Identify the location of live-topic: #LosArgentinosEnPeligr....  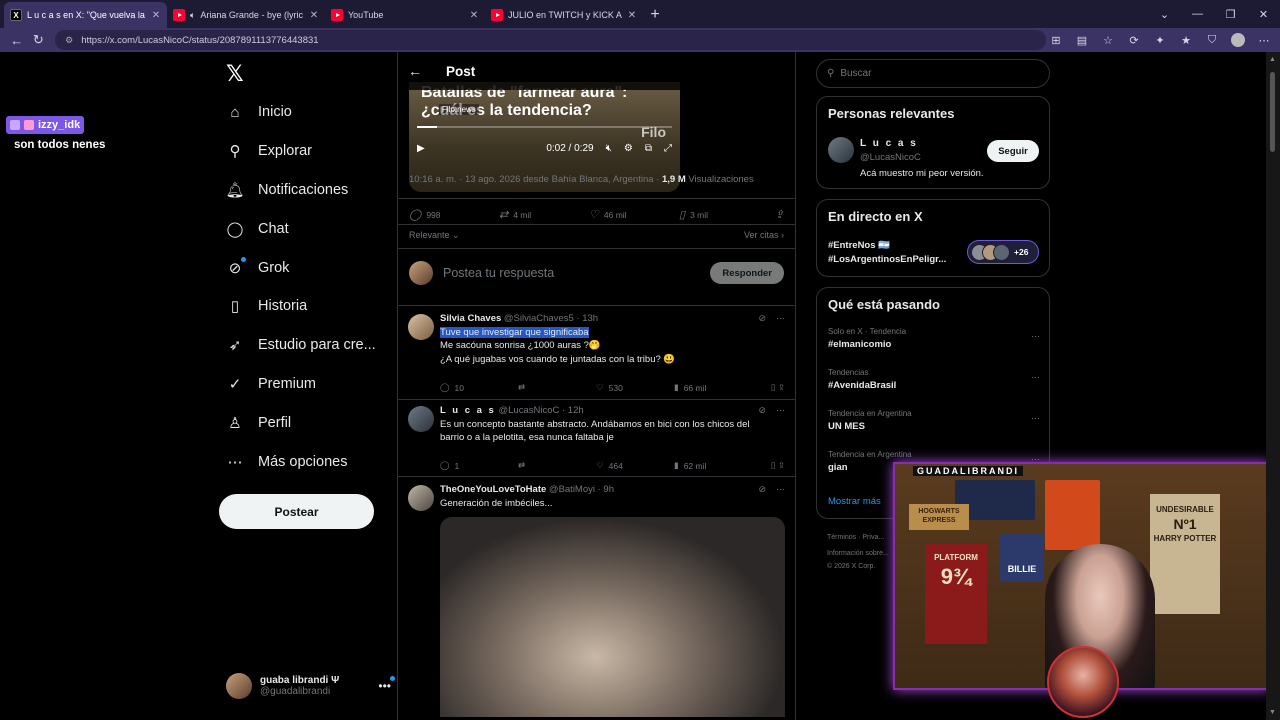
(887, 259).